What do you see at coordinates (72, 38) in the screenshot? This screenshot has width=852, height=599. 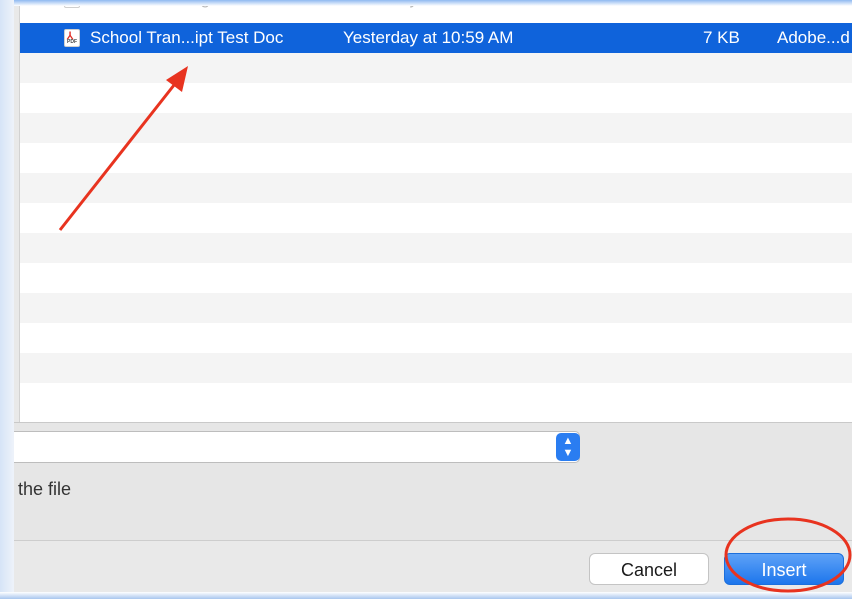 I see `pdf-file-icon: ⅄ PDF` at bounding box center [72, 38].